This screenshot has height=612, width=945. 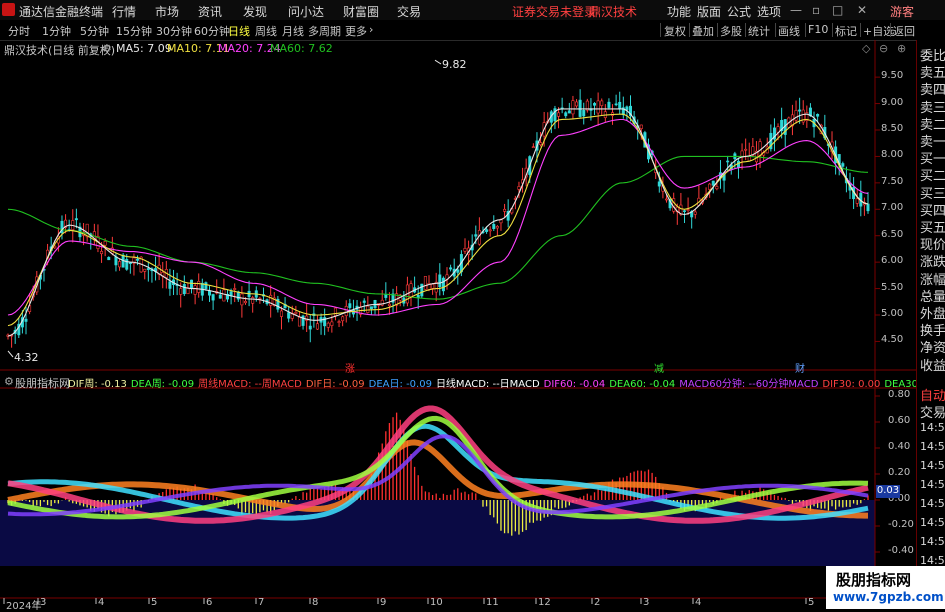 I want to click on x-axis-label: 7, so click(x=261, y=602).